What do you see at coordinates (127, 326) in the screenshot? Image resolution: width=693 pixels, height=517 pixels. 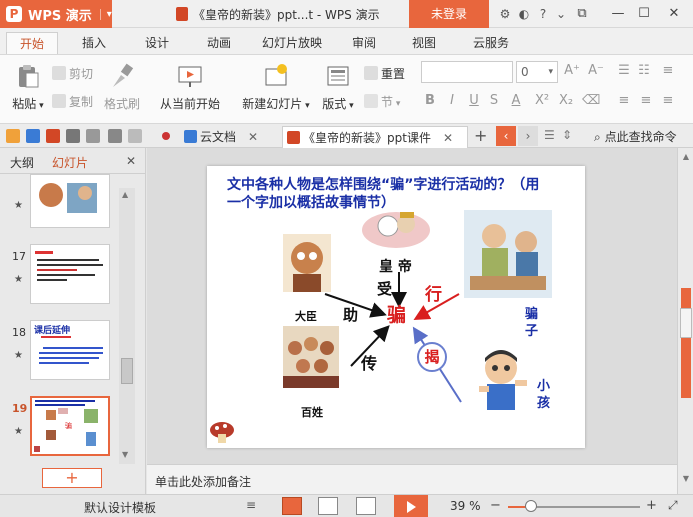 I see `panel-scrollbar: ▲ ▼` at bounding box center [127, 326].